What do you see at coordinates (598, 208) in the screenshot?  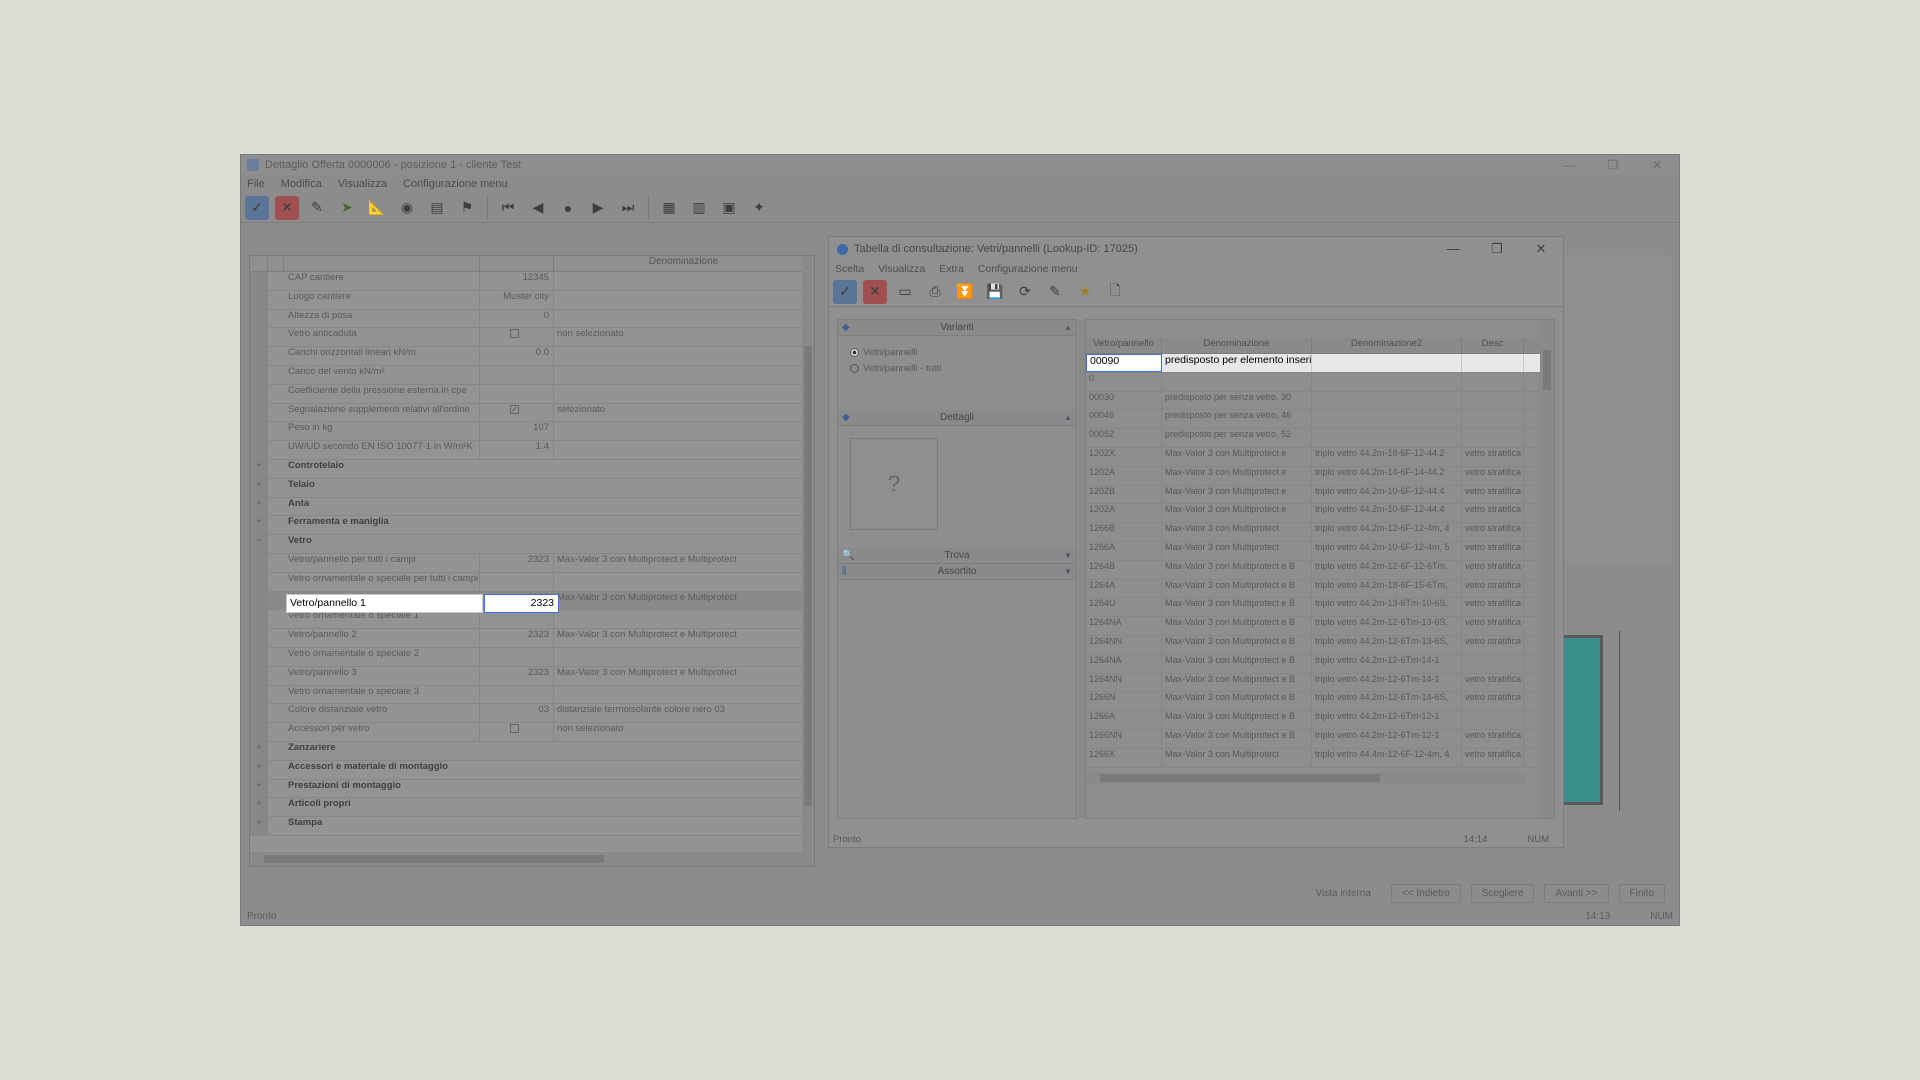 I see `next-icon: ▶` at bounding box center [598, 208].